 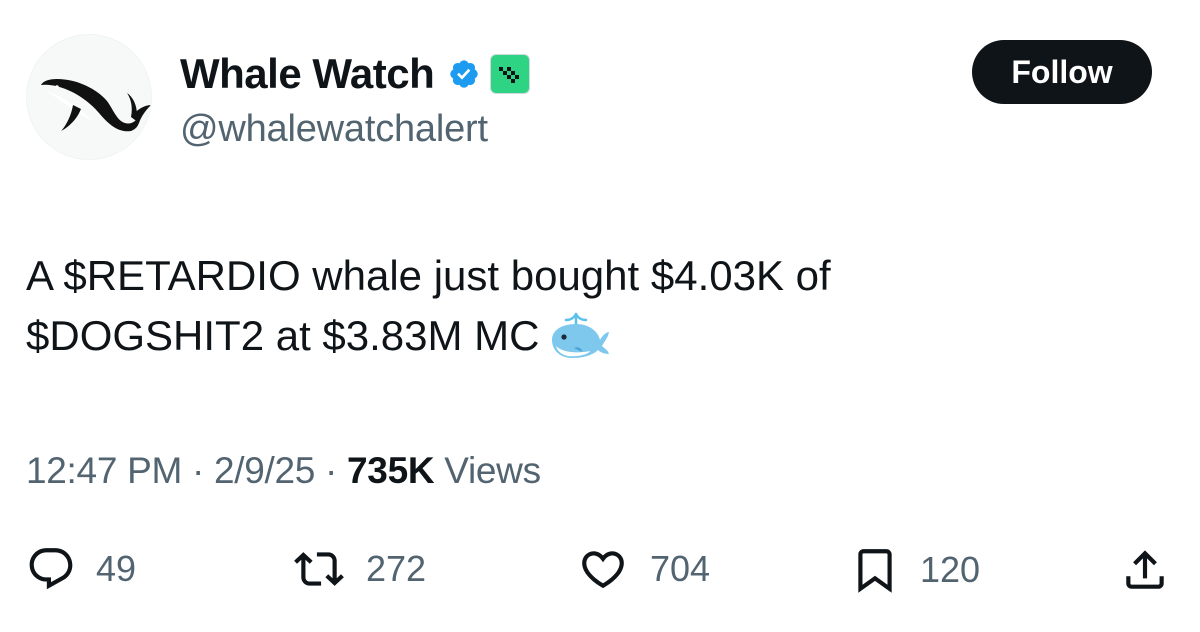 I want to click on views-count: 735K, so click(x=391, y=470).